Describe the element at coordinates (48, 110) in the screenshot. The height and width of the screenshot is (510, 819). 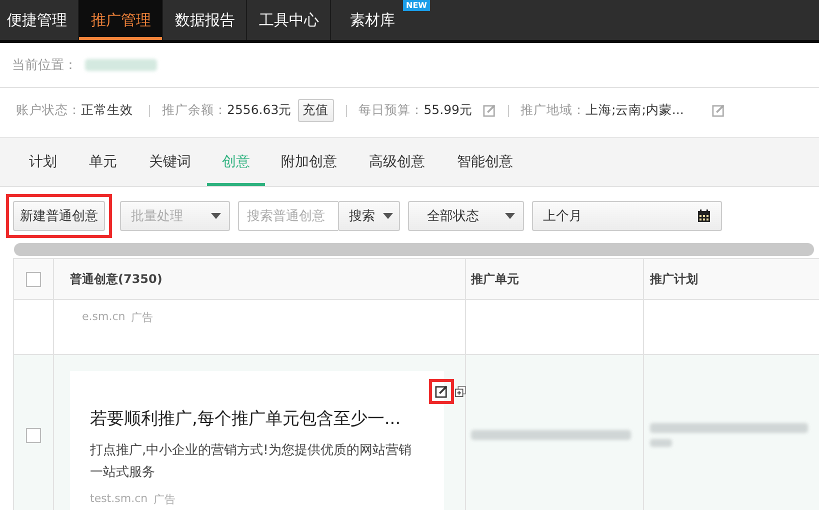
I see `account-field-label: 账户状态：` at that location.